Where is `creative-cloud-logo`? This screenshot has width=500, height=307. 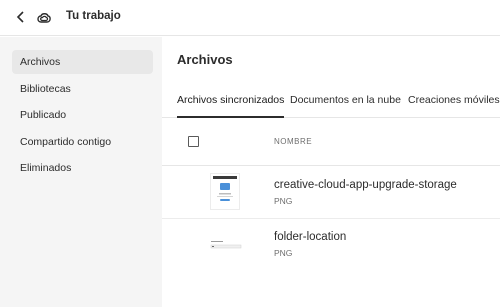
creative-cloud-logo is located at coordinates (44, 18).